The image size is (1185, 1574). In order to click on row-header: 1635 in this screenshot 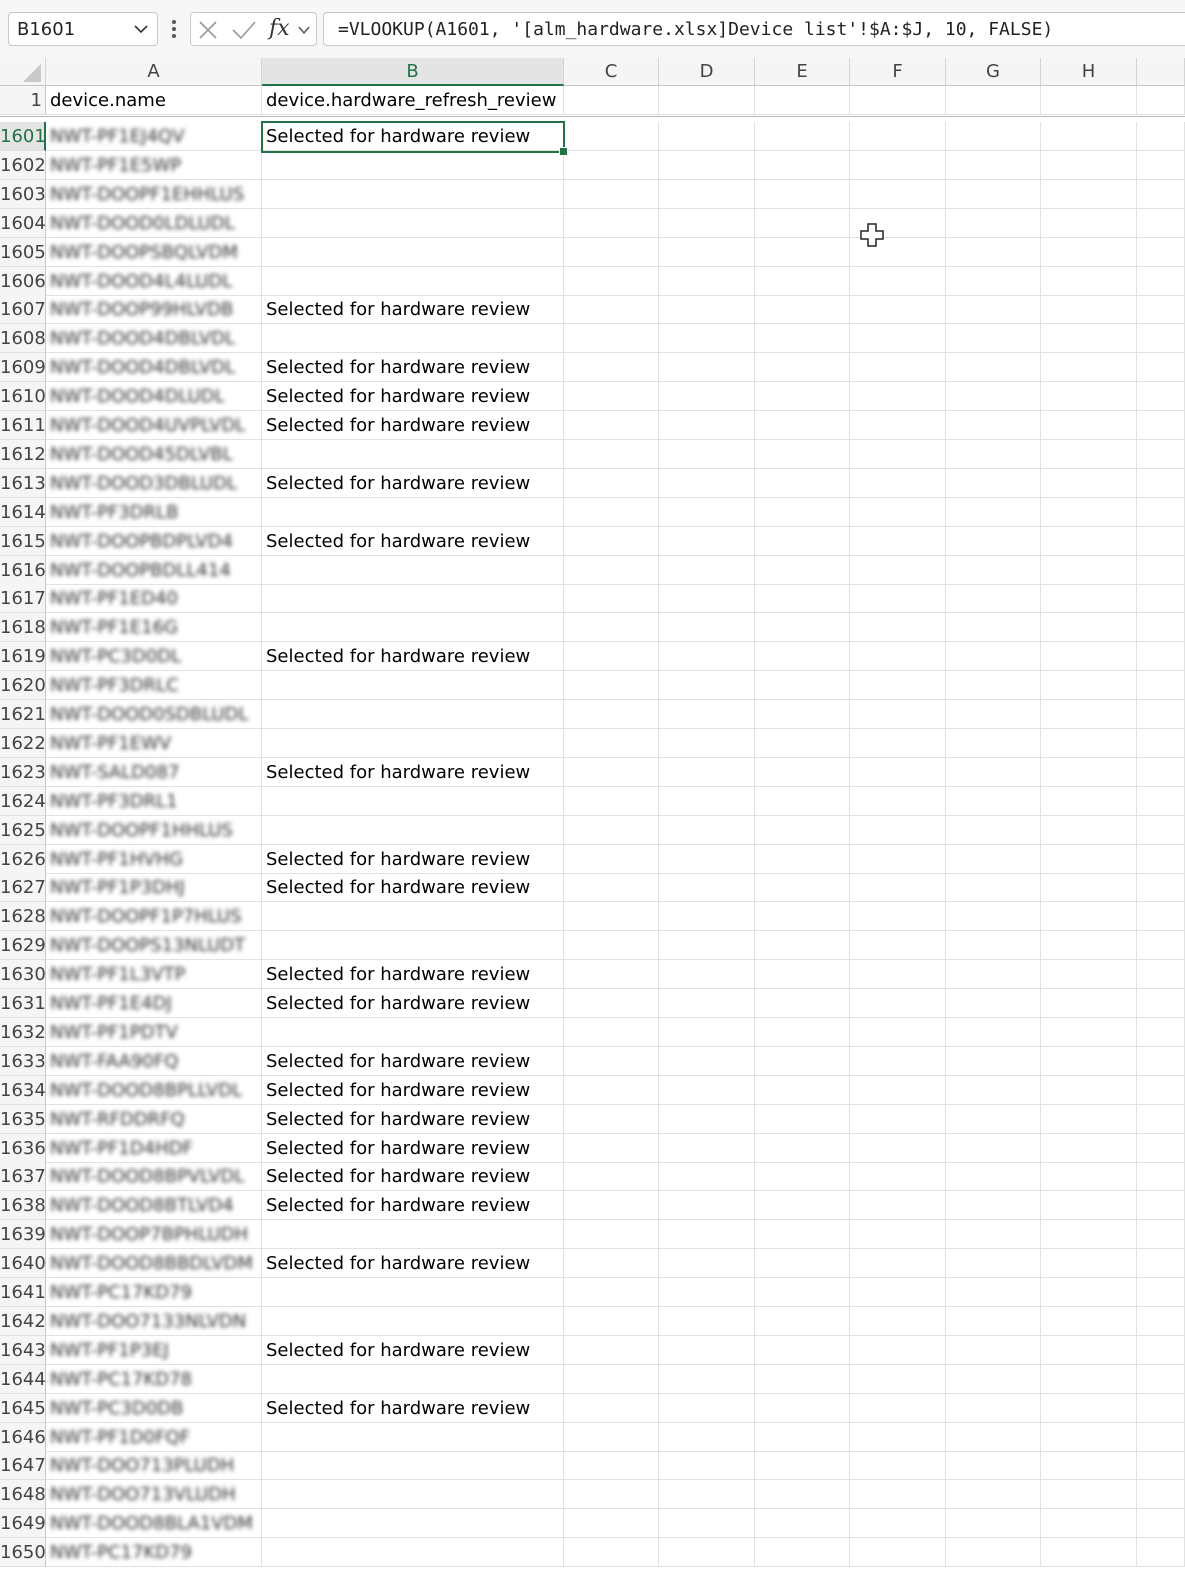, I will do `click(23, 1119)`.